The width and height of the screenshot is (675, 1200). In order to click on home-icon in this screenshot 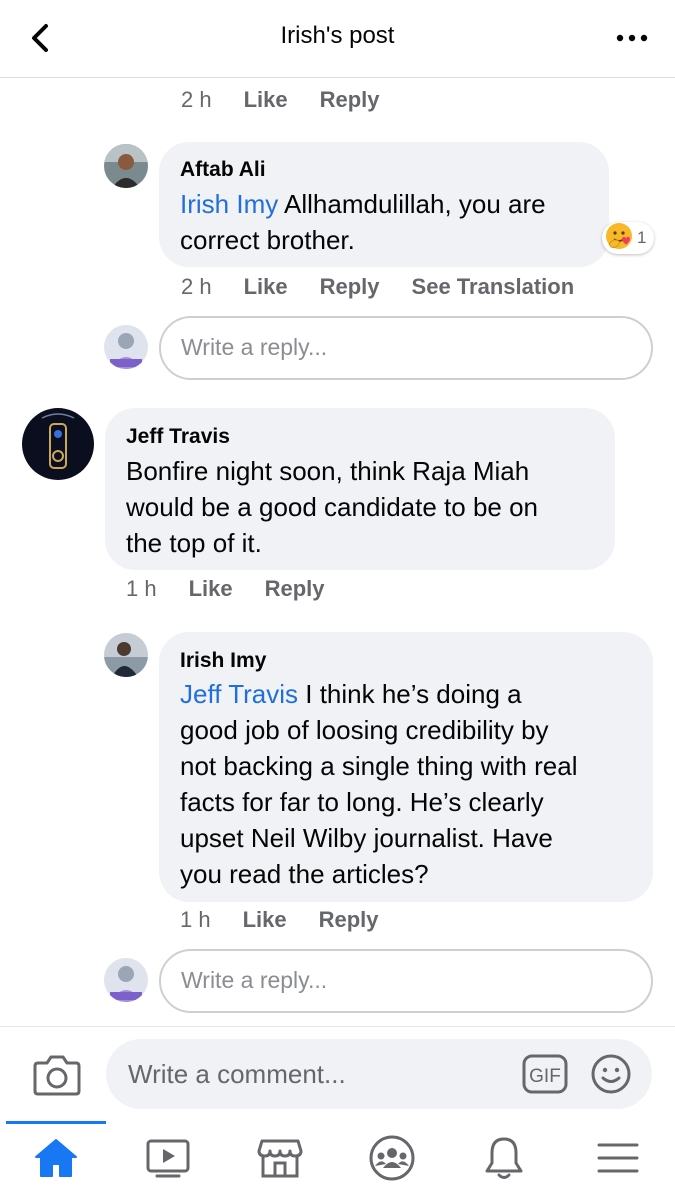, I will do `click(56, 1160)`.